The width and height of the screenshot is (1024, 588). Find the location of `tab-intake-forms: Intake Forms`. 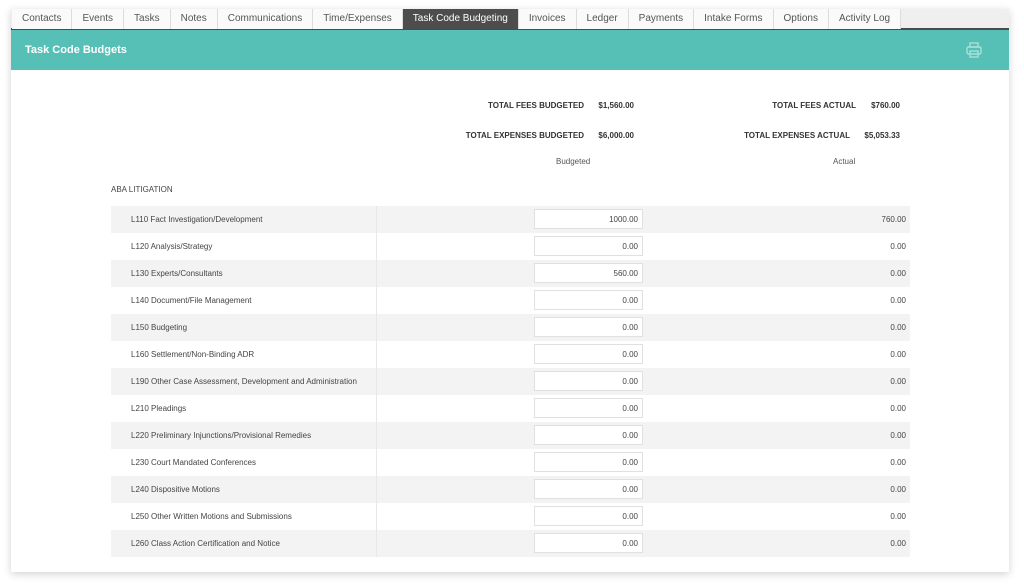

tab-intake-forms: Intake Forms is located at coordinates (734, 19).